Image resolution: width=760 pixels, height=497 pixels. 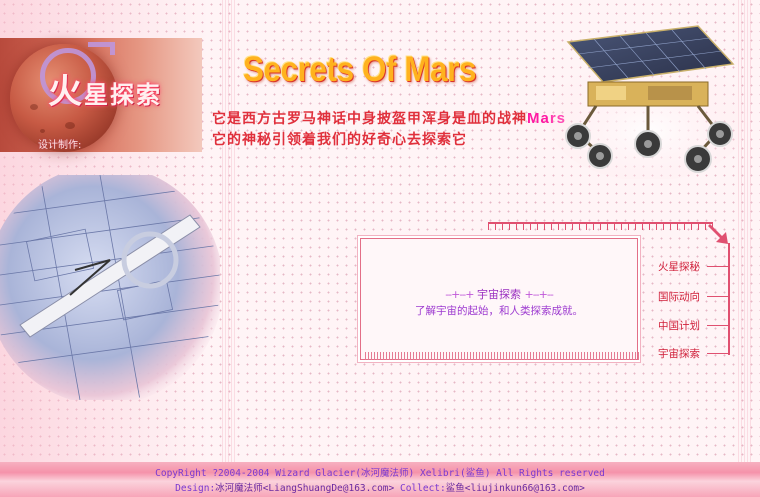 What do you see at coordinates (105, 92) in the screenshot?
I see `logo-title: 火星探索` at bounding box center [105, 92].